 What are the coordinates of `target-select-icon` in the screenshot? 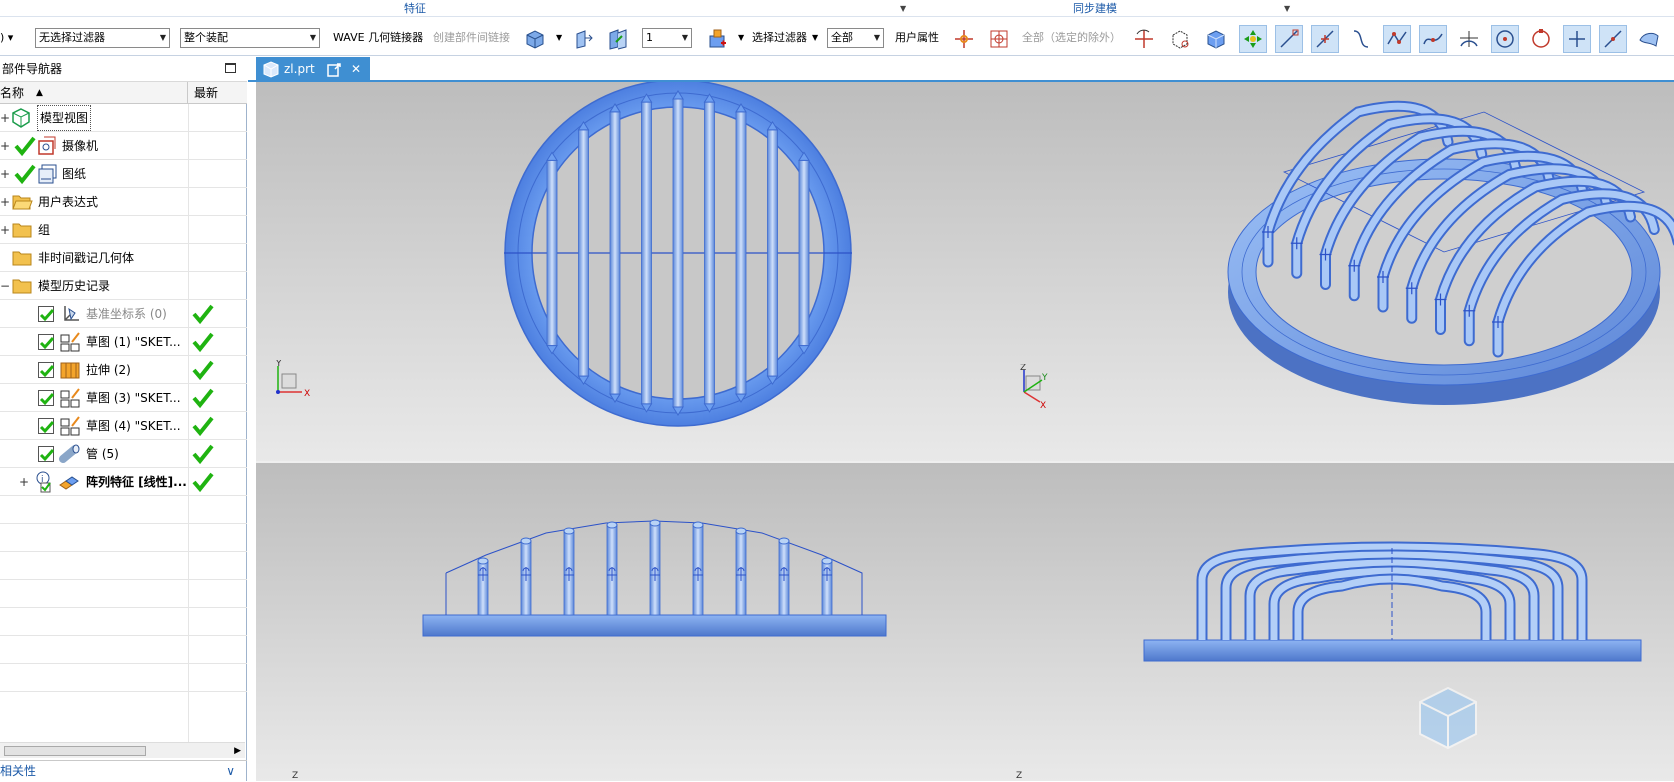 It's located at (999, 39).